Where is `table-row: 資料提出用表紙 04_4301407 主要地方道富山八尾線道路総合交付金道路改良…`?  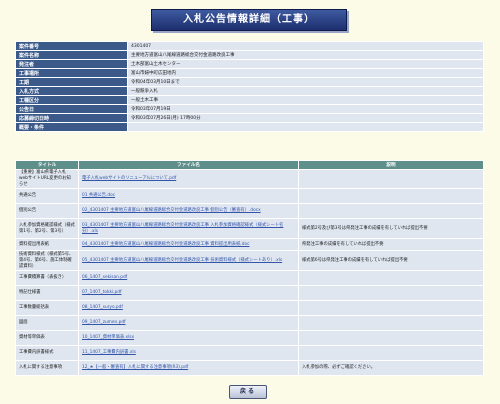
table-row: 資料提出用表紙 04_4301407 主要地方道富山八尾線道路総合交付金道路改良… is located at coordinates (249, 244).